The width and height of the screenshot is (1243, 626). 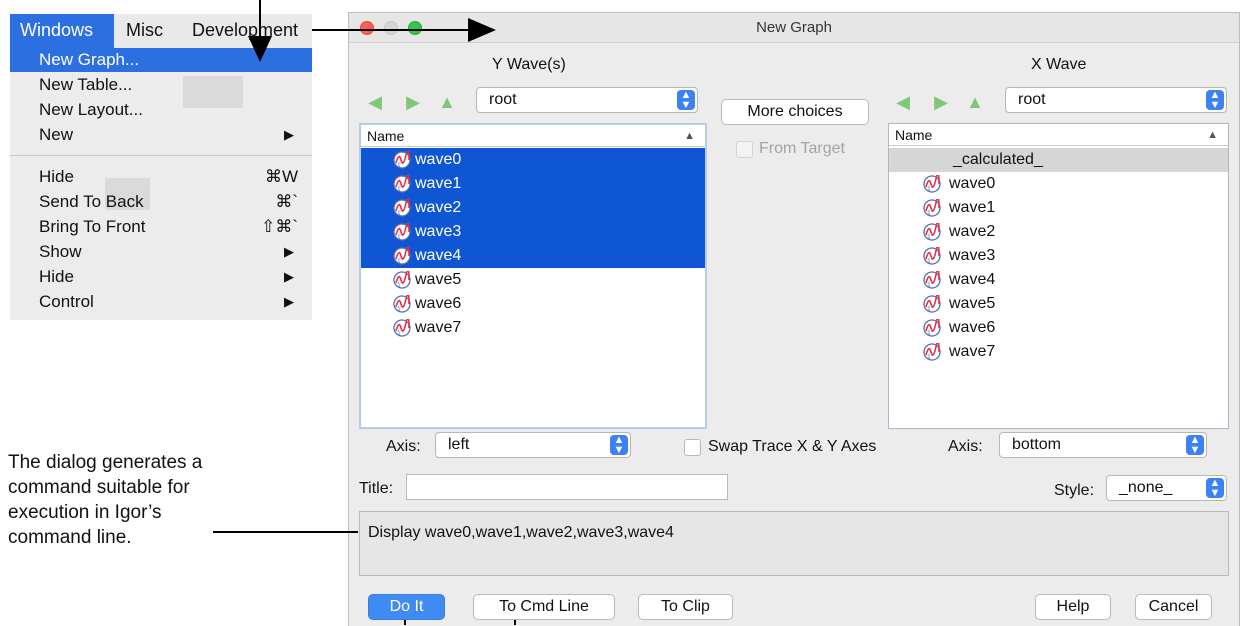 I want to click on callout-arrow-down-icon, so click(x=260, y=49).